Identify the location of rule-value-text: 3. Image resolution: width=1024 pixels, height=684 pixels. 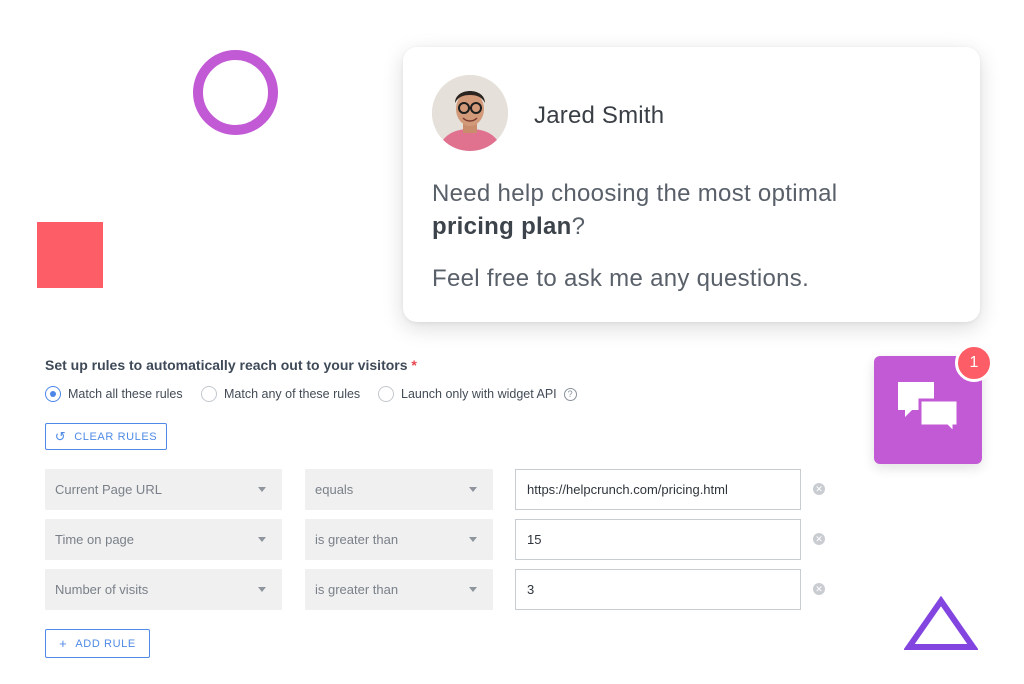
(531, 589).